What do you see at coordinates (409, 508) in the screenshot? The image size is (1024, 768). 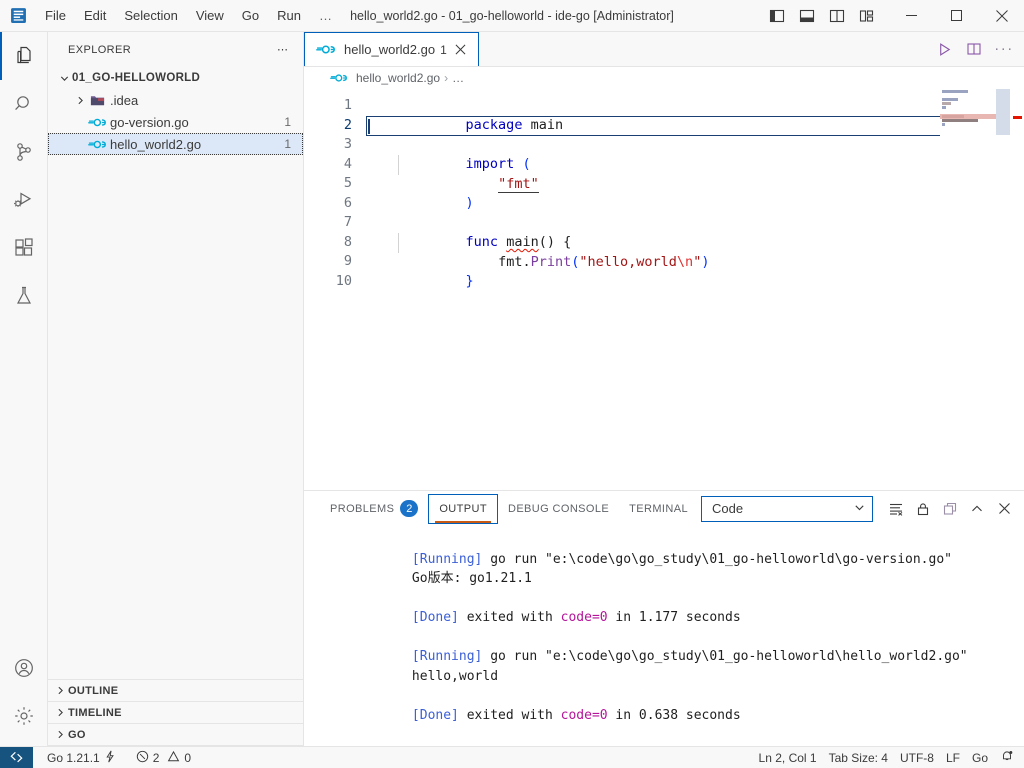 I see `problems-count-badge: 2` at bounding box center [409, 508].